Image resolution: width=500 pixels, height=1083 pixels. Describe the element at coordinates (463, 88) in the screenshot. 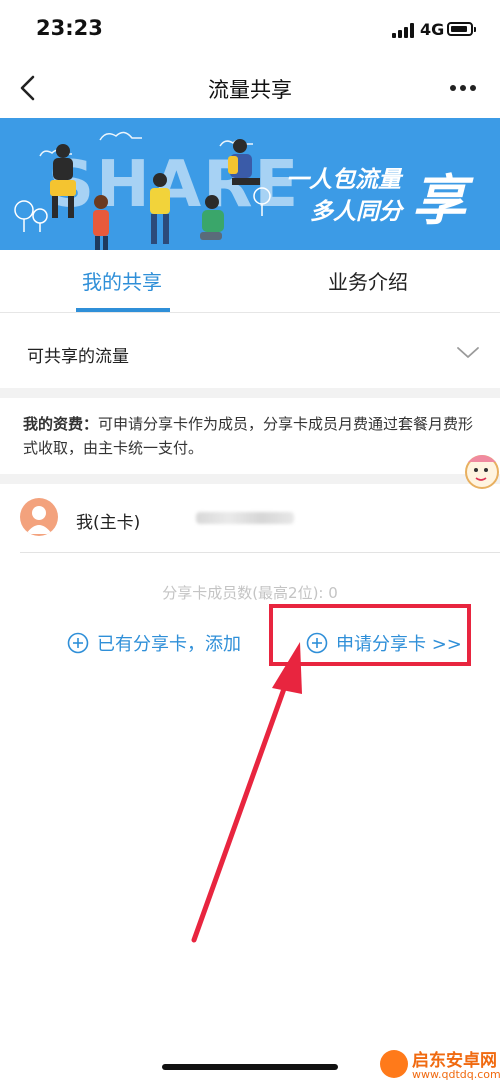

I see `more-button` at that location.